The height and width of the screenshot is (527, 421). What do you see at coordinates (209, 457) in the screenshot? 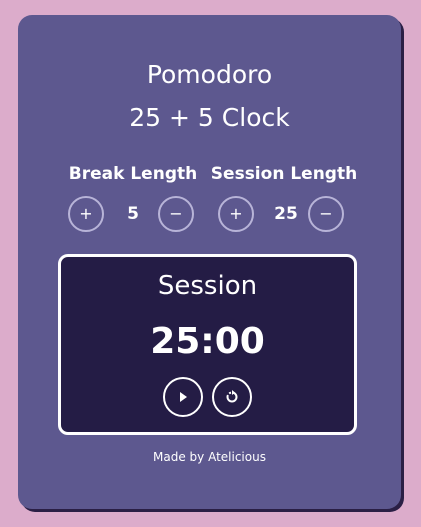
I see `footer-credit: Made by Atelicious` at bounding box center [209, 457].